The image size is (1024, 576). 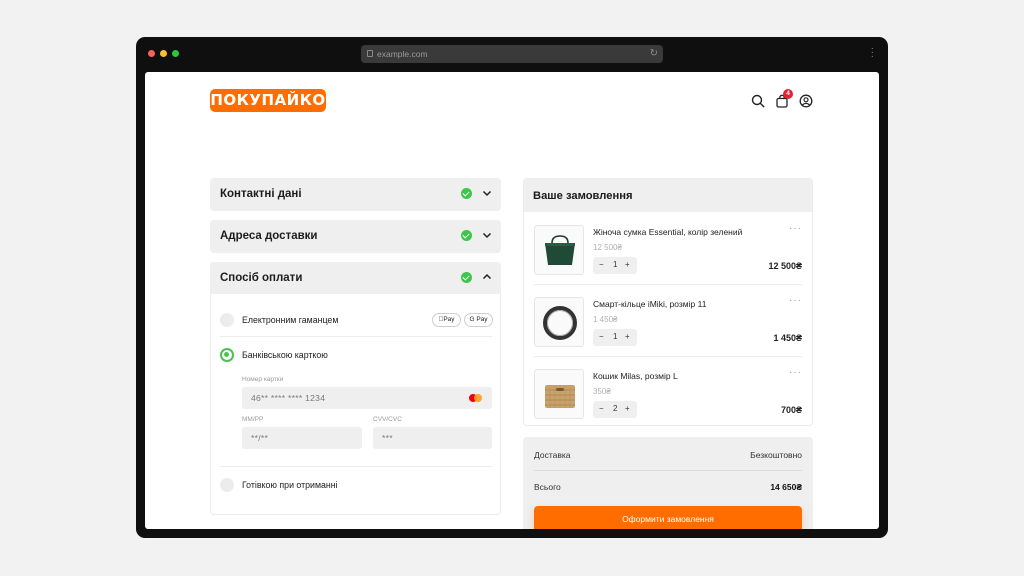 What do you see at coordinates (367, 398) in the screenshot?
I see `card-number-field: 46** **** **** 1234` at bounding box center [367, 398].